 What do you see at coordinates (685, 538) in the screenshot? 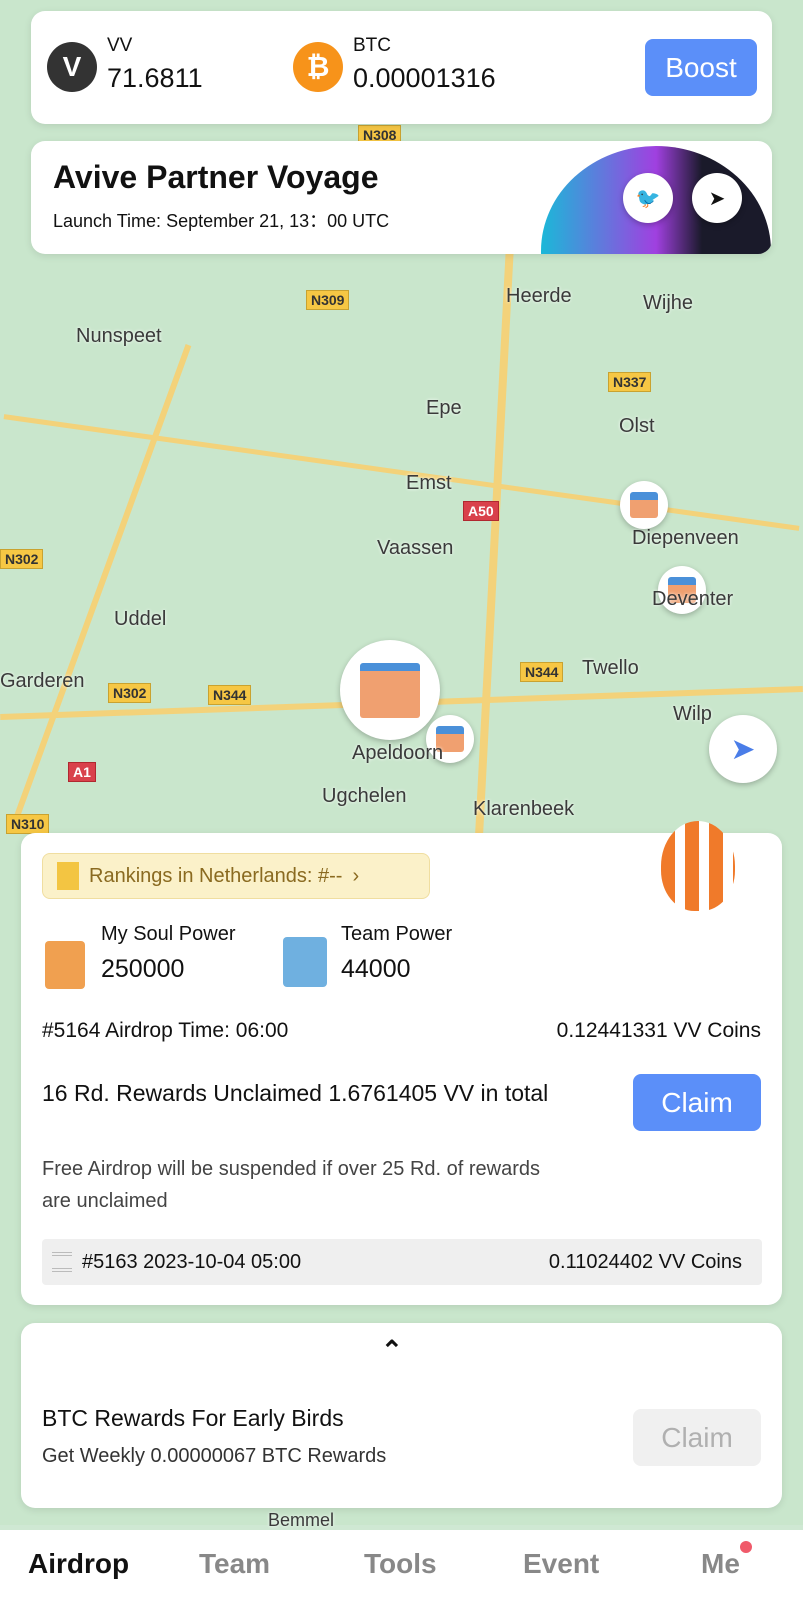
I see `map-label: Diepenveen` at bounding box center [685, 538].